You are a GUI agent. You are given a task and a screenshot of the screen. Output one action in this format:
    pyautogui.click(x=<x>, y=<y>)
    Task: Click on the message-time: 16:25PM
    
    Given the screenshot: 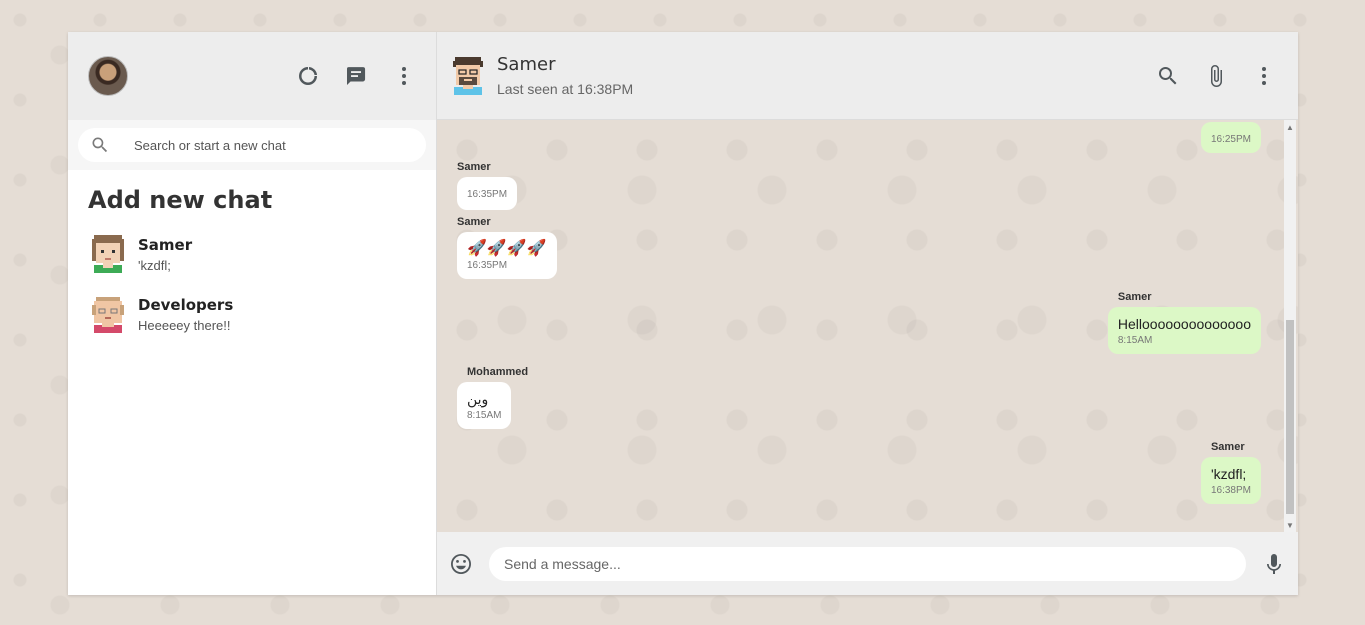 What is the action you would take?
    pyautogui.click(x=1230, y=139)
    